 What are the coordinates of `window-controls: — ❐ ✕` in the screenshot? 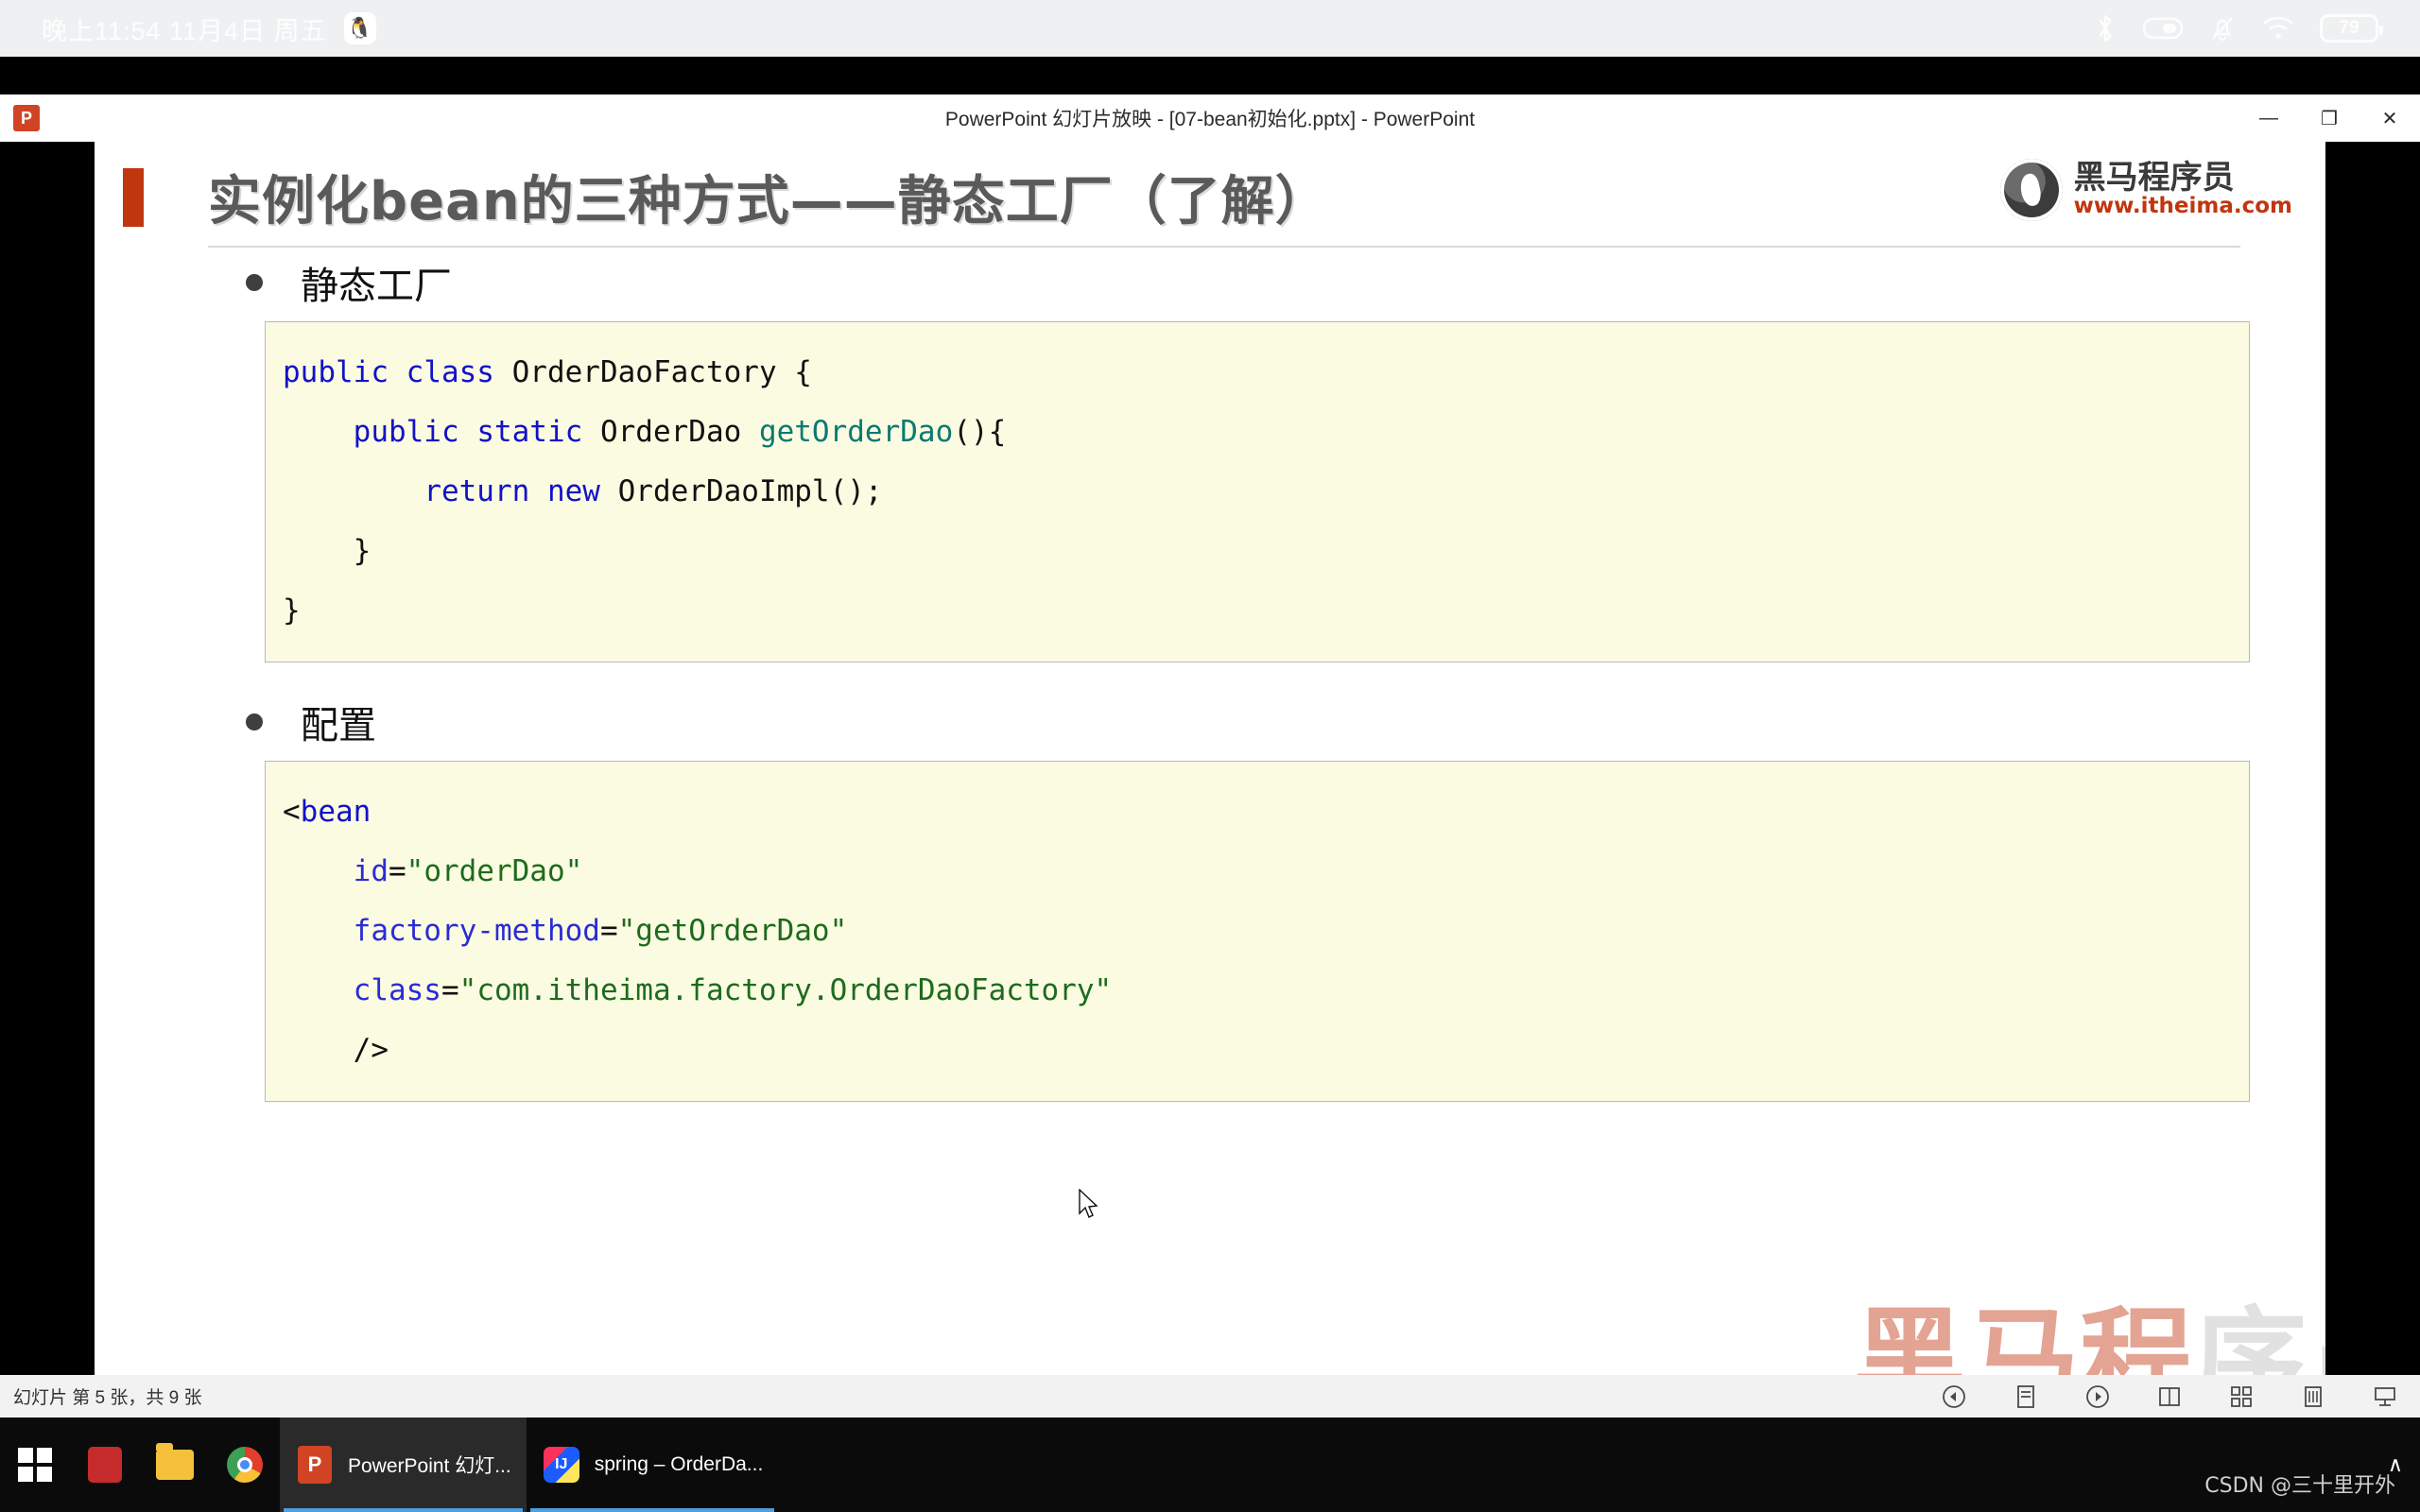 It's located at (2329, 118).